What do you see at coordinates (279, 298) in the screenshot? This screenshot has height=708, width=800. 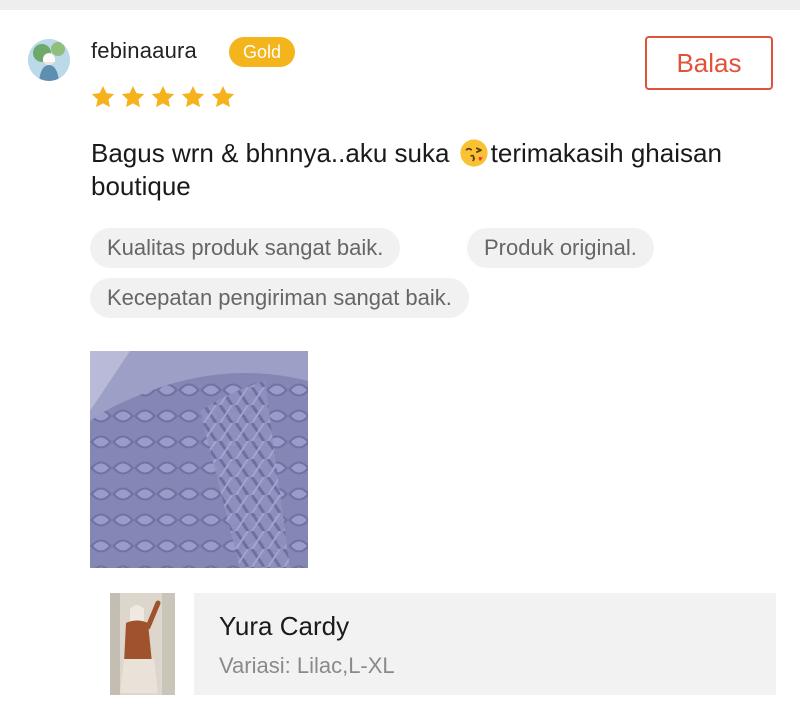 I see `review-tag-chip: Kecepatan pengiriman sangat baik.` at bounding box center [279, 298].